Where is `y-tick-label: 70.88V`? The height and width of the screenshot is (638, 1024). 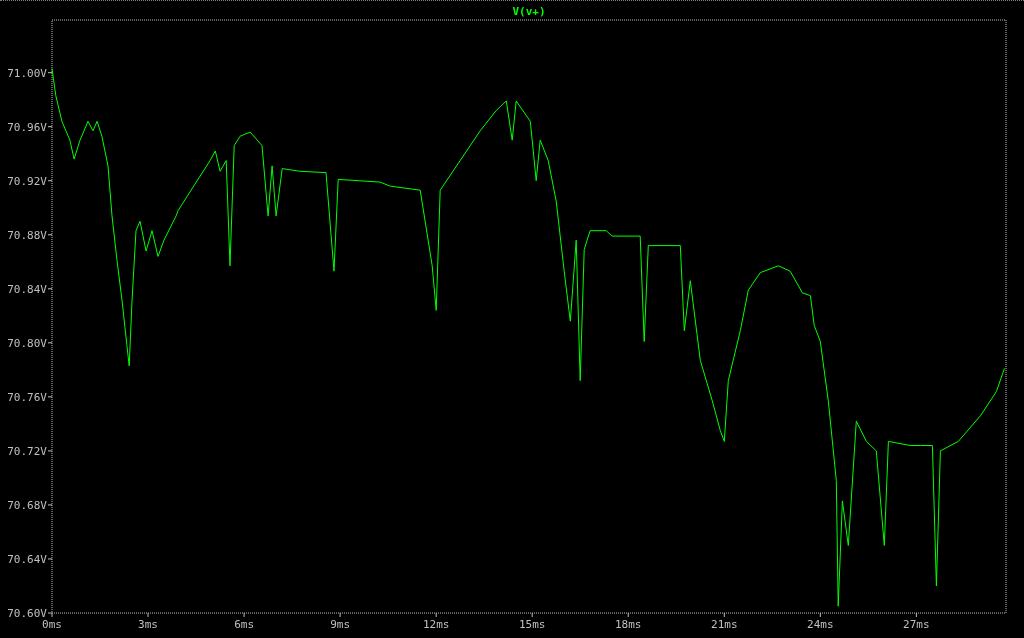
y-tick-label: 70.88V is located at coordinates (27, 235).